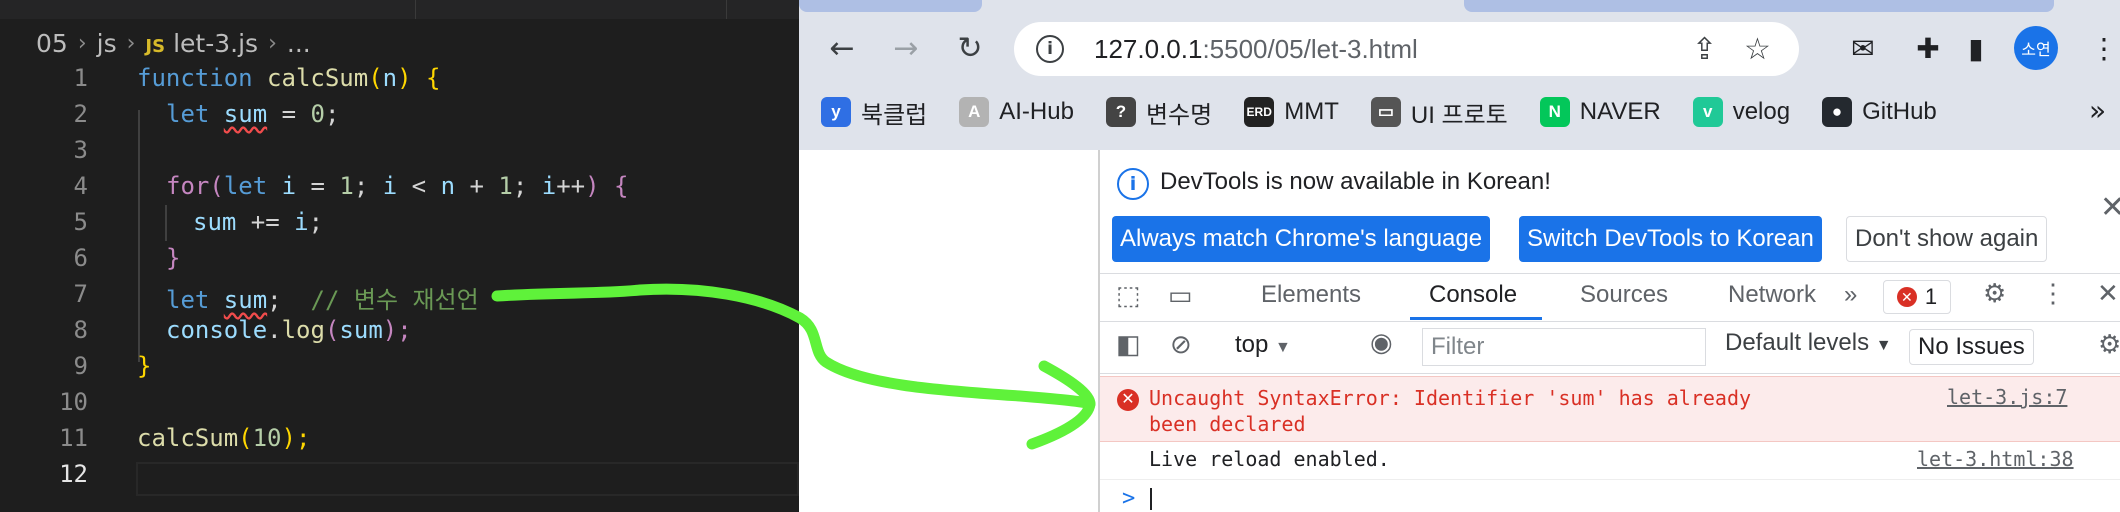 Image resolution: width=2120 pixels, height=512 pixels. Describe the element at coordinates (252, 114) in the screenshot. I see `code-line: let sum = 0;` at that location.